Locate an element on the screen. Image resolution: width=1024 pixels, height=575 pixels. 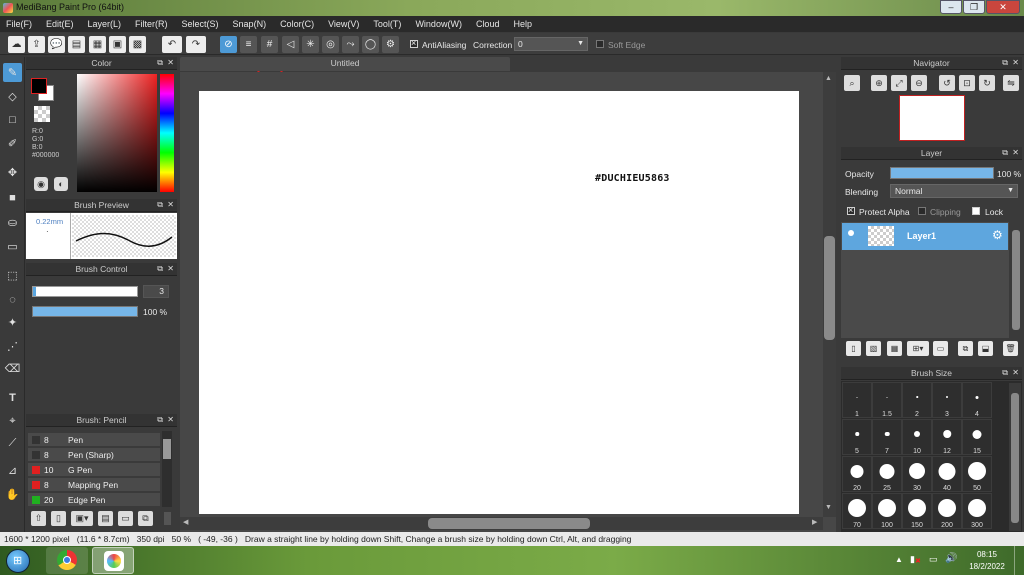
select-pen-icon: ⋰ is located at coordinates (12, 346).